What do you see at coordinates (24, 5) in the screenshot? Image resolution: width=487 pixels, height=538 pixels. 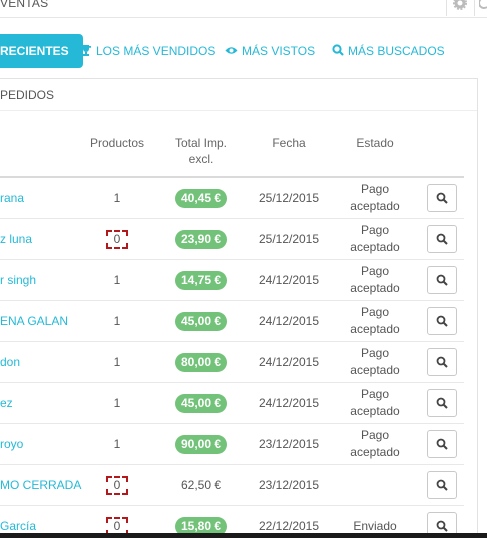 I see `widget-title: VENTAS` at bounding box center [24, 5].